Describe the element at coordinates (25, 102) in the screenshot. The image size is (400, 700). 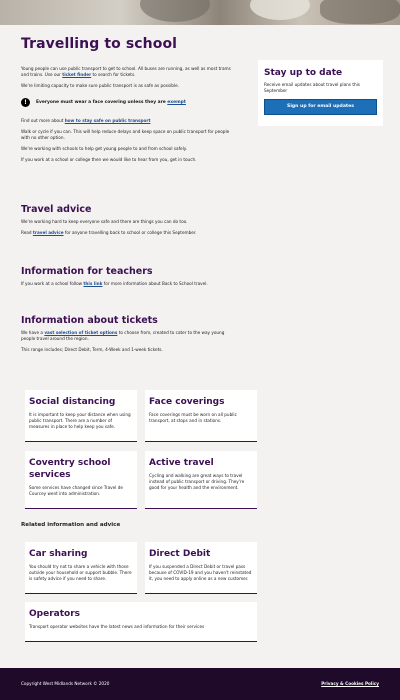
I see `warning-icon: !` at that location.